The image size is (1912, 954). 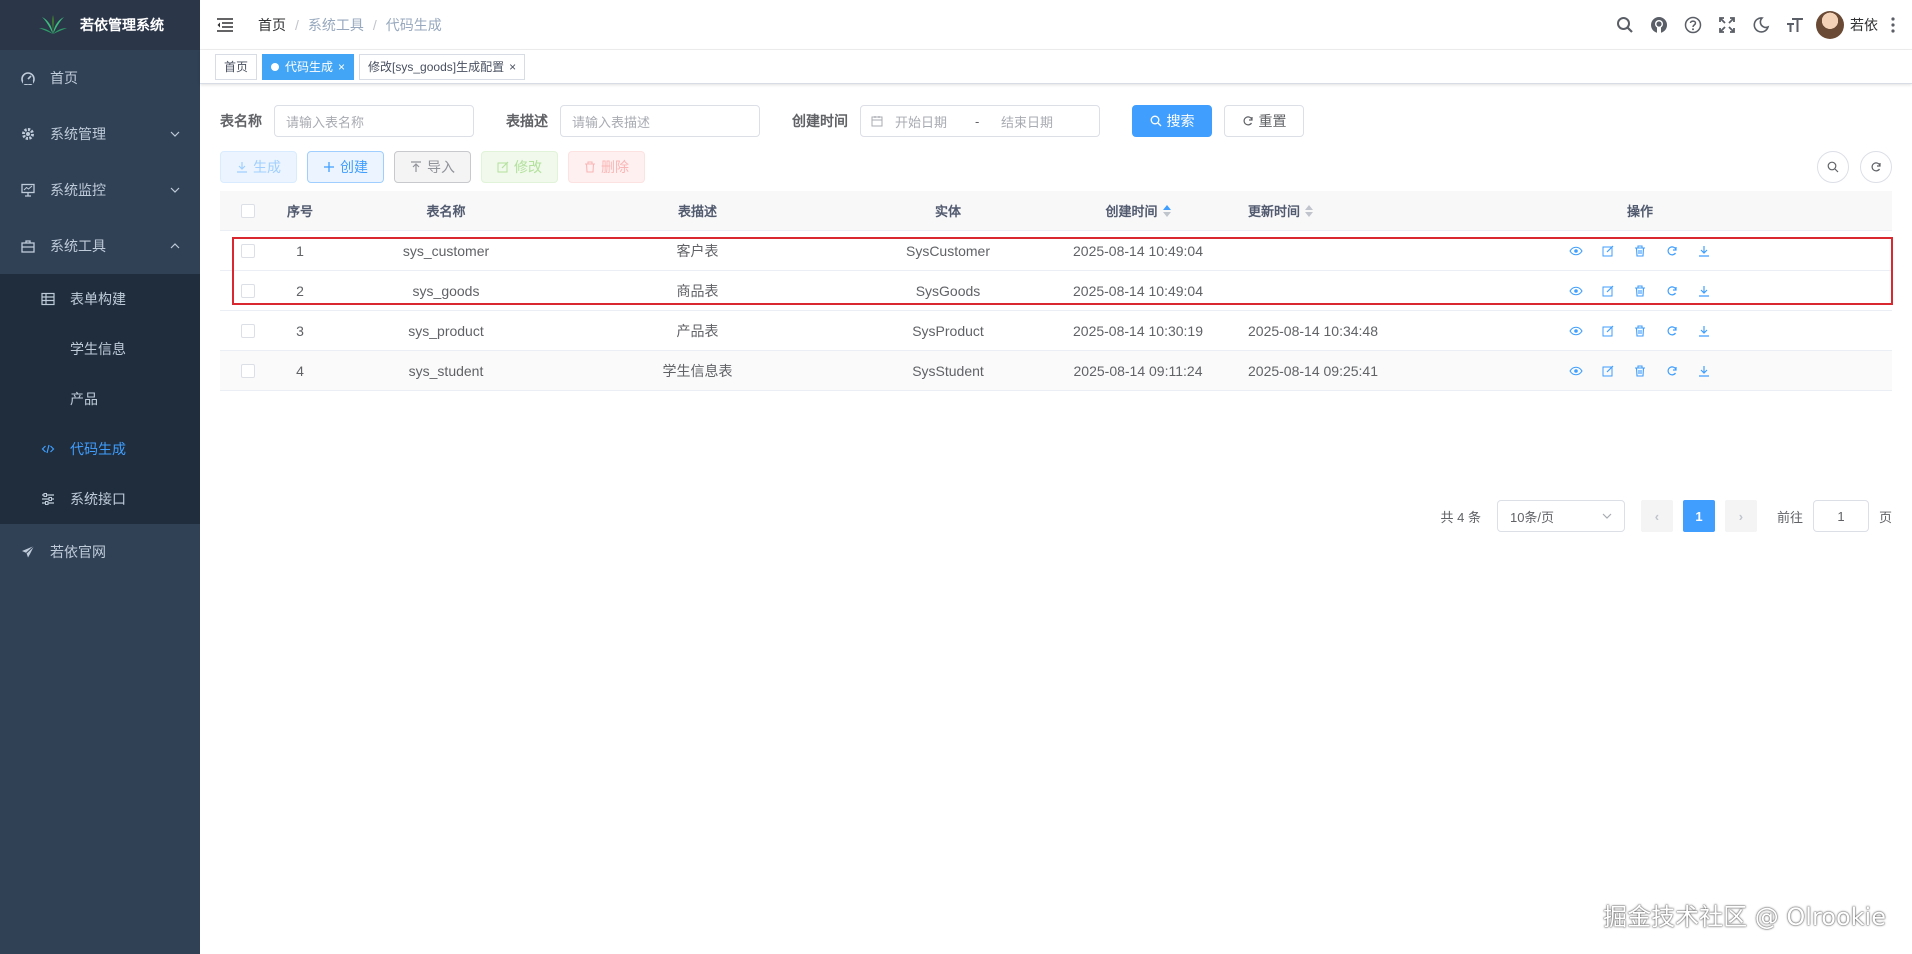 What do you see at coordinates (100, 299) in the screenshot?
I see `sidebar-item-form-builder: 表单构建` at bounding box center [100, 299].